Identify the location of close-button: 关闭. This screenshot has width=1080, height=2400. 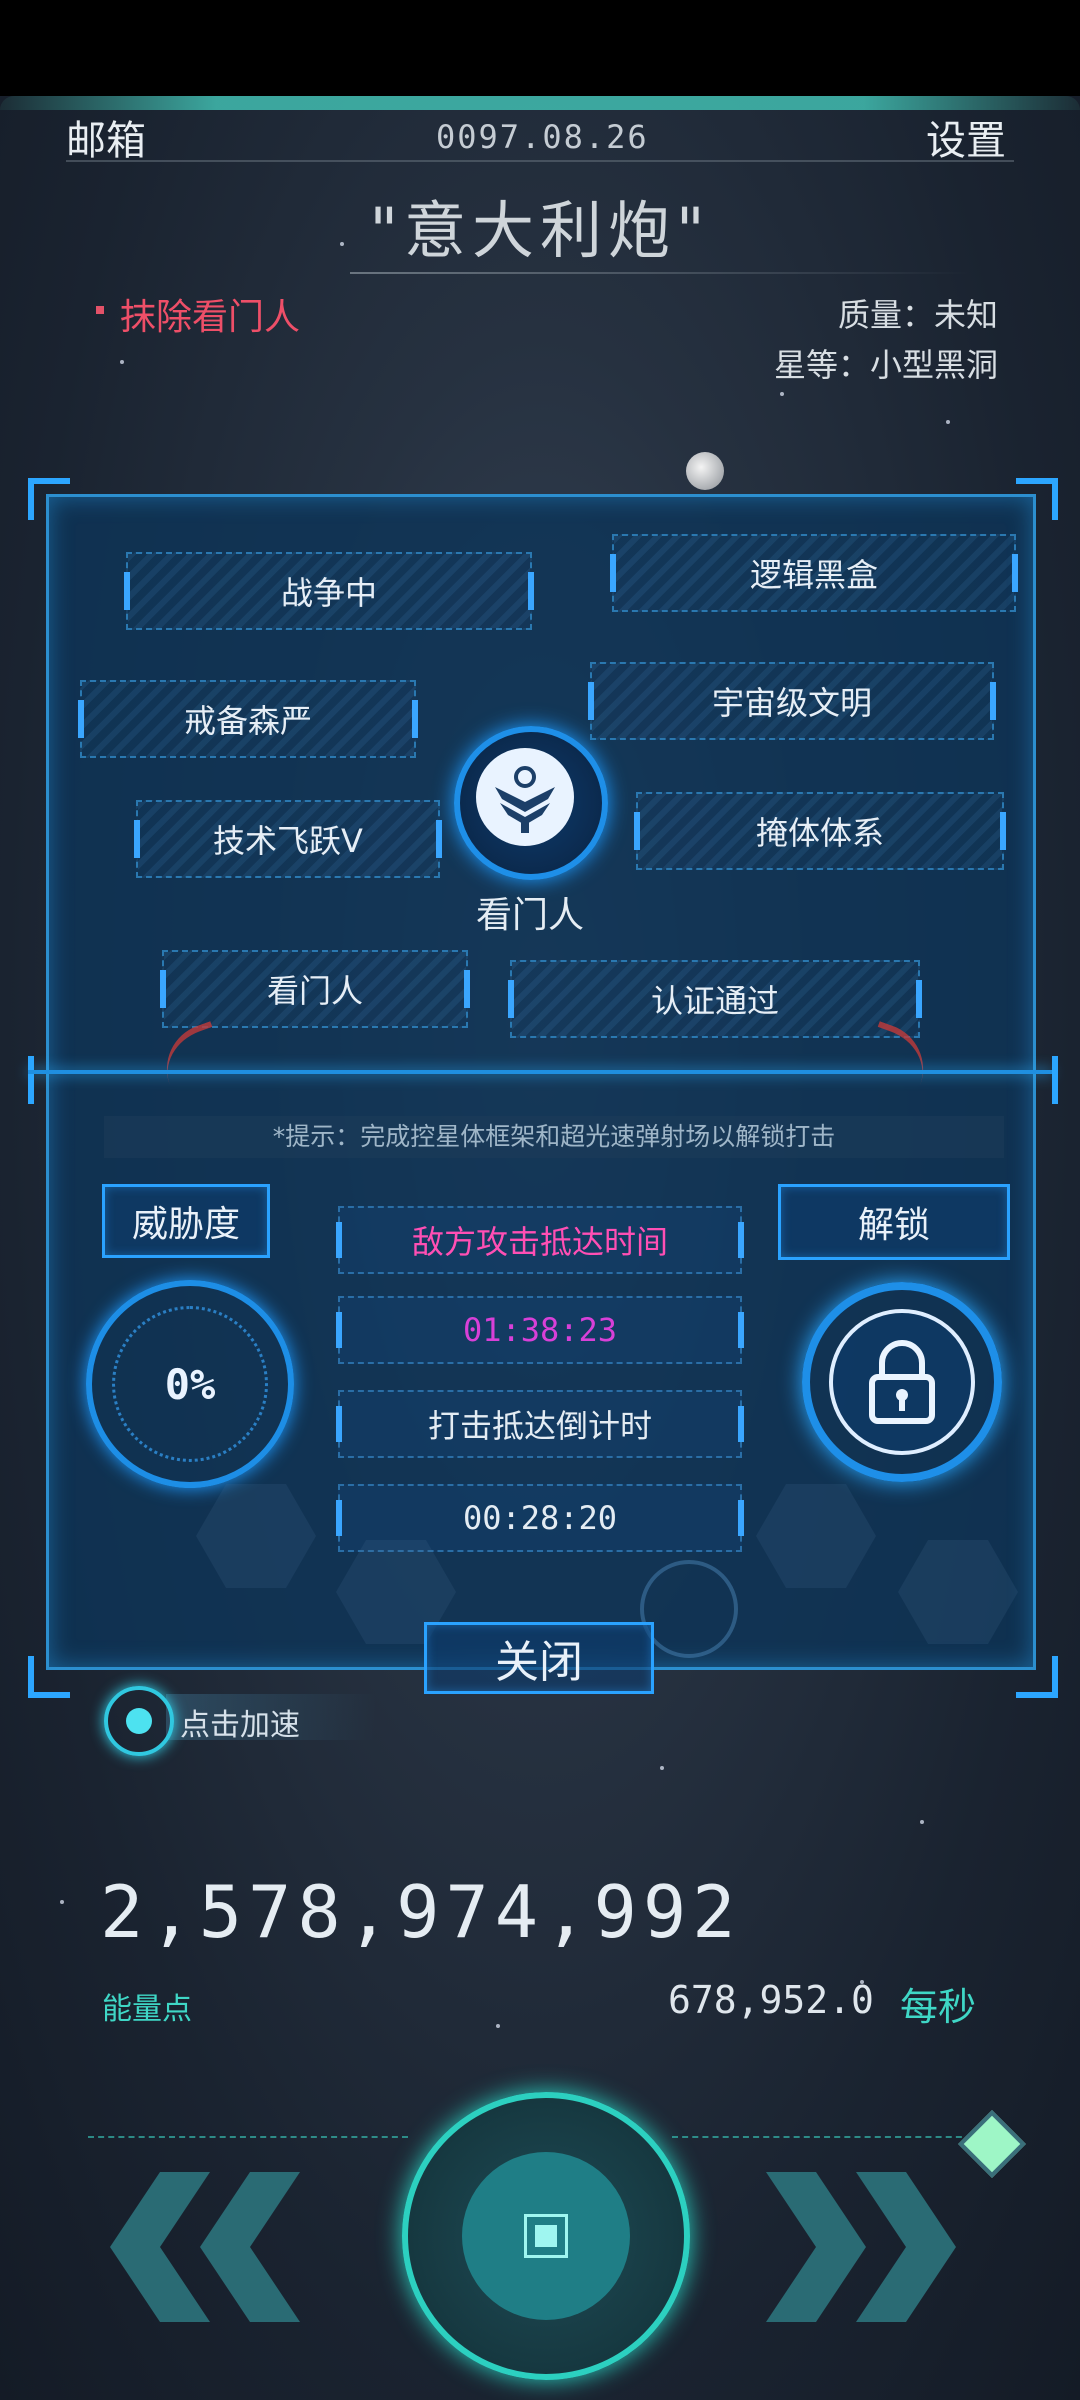
(539, 1658).